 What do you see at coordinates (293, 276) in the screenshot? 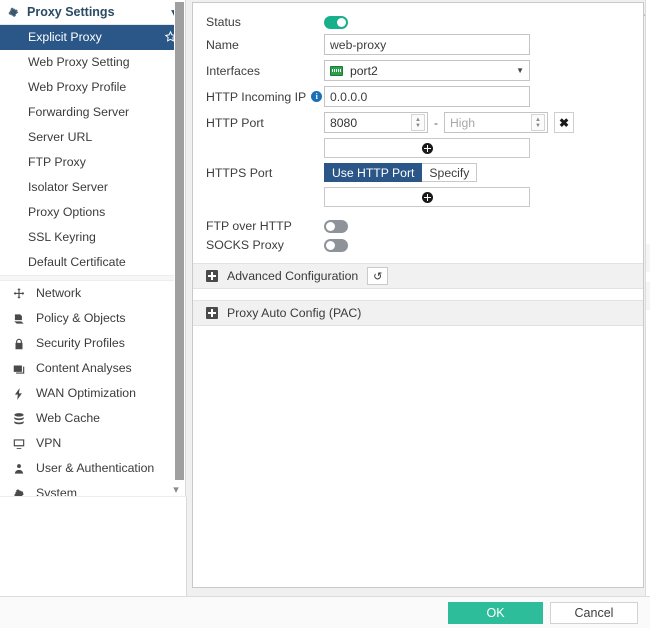
I see `section-advanced-configuration-title: Advanced Configuration` at bounding box center [293, 276].